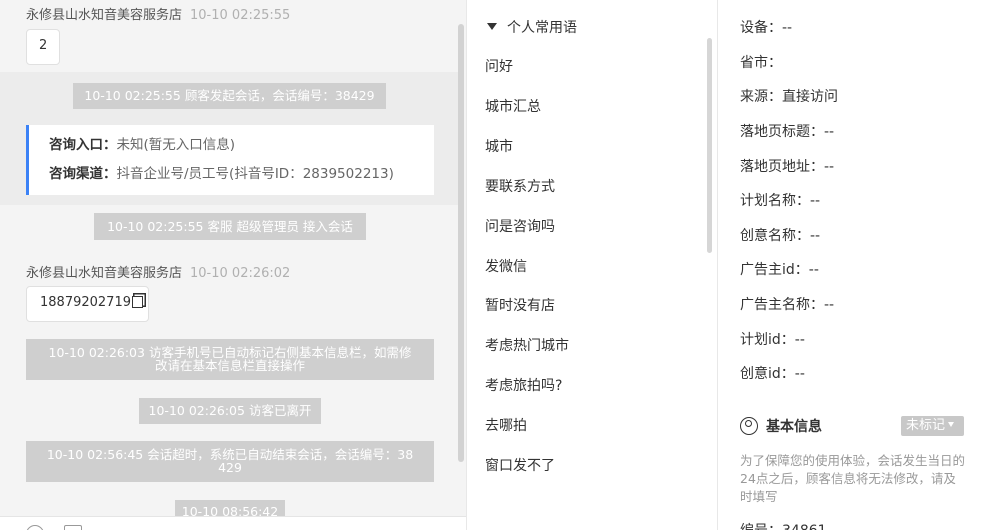  I want to click on basic-info-header: 基本信息, so click(781, 426).